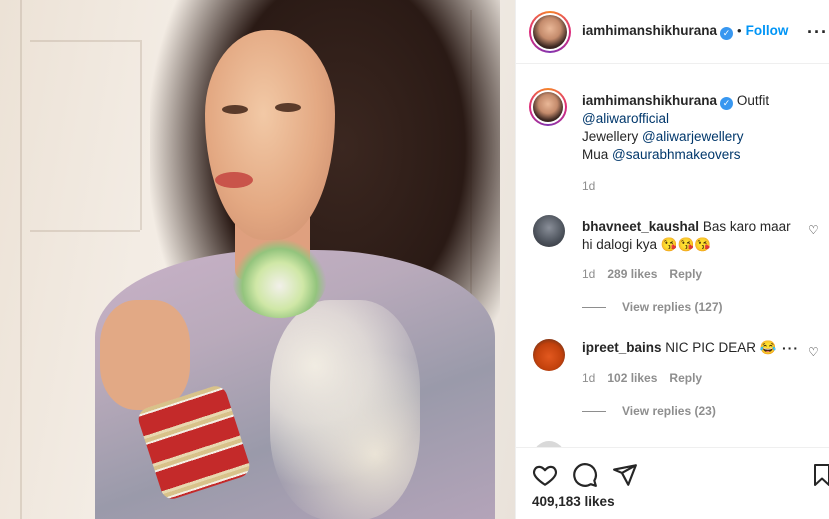  Describe the element at coordinates (649, 100) in the screenshot. I see `caption-username: iamhimanshikhurana` at that location.